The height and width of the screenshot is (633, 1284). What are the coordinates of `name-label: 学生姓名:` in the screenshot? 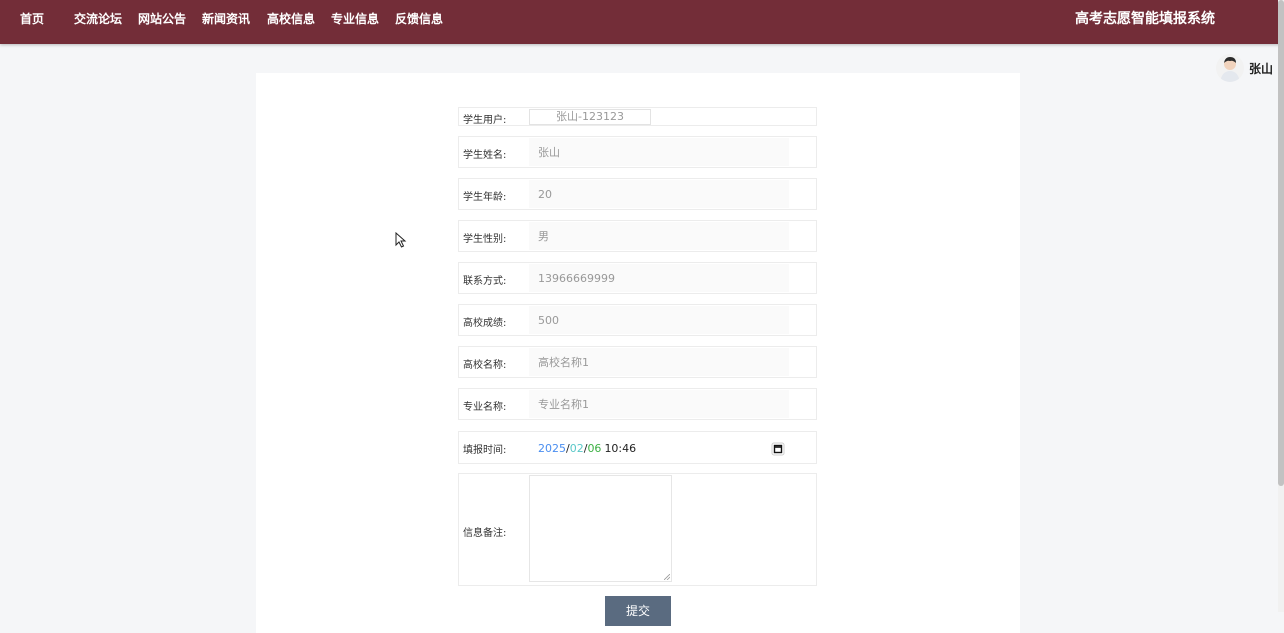 It's located at (485, 155).